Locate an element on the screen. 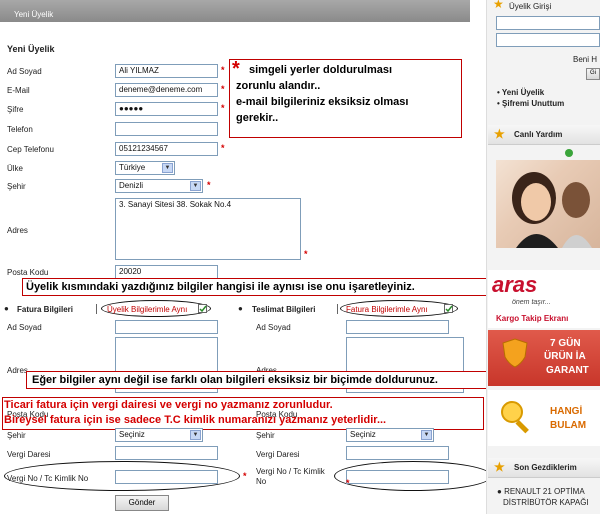 This screenshot has height=514, width=600. login-panel-header: ★ Üyelik Girişi is located at coordinates (545, 7).